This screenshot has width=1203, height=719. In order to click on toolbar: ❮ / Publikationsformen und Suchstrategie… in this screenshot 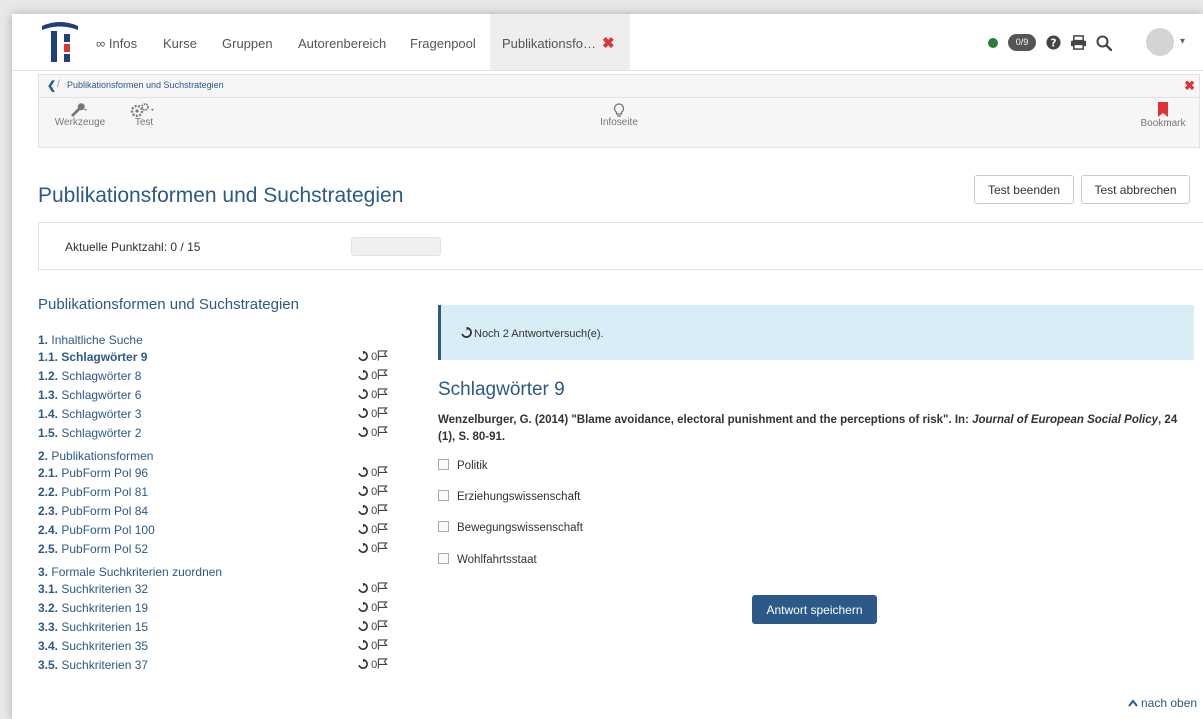, I will do `click(619, 111)`.